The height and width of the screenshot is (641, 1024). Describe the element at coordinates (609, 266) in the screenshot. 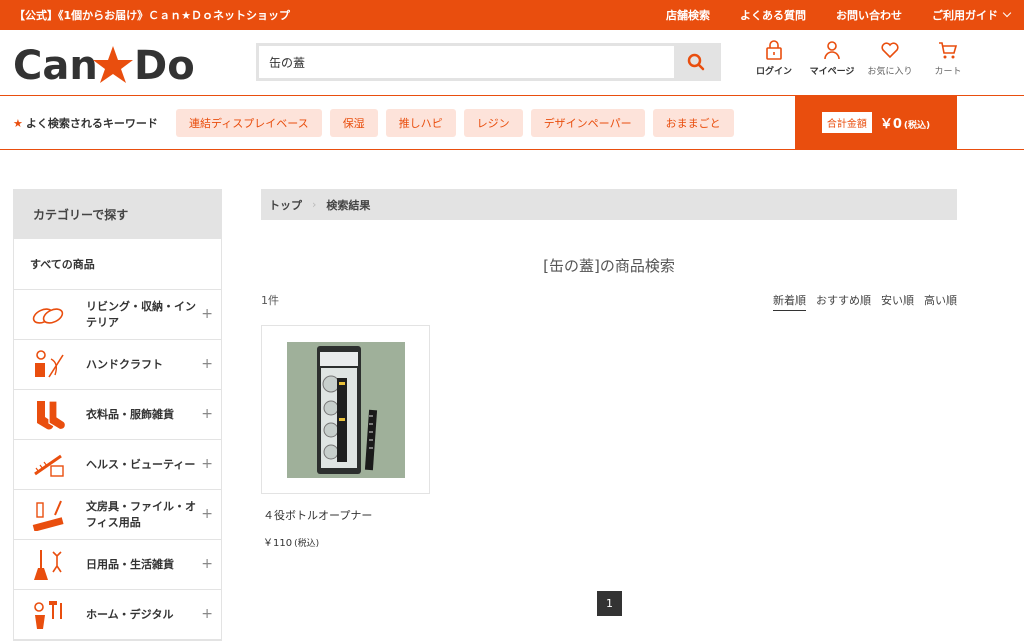

I see `page-title: [缶の蓋]の商品検索` at that location.